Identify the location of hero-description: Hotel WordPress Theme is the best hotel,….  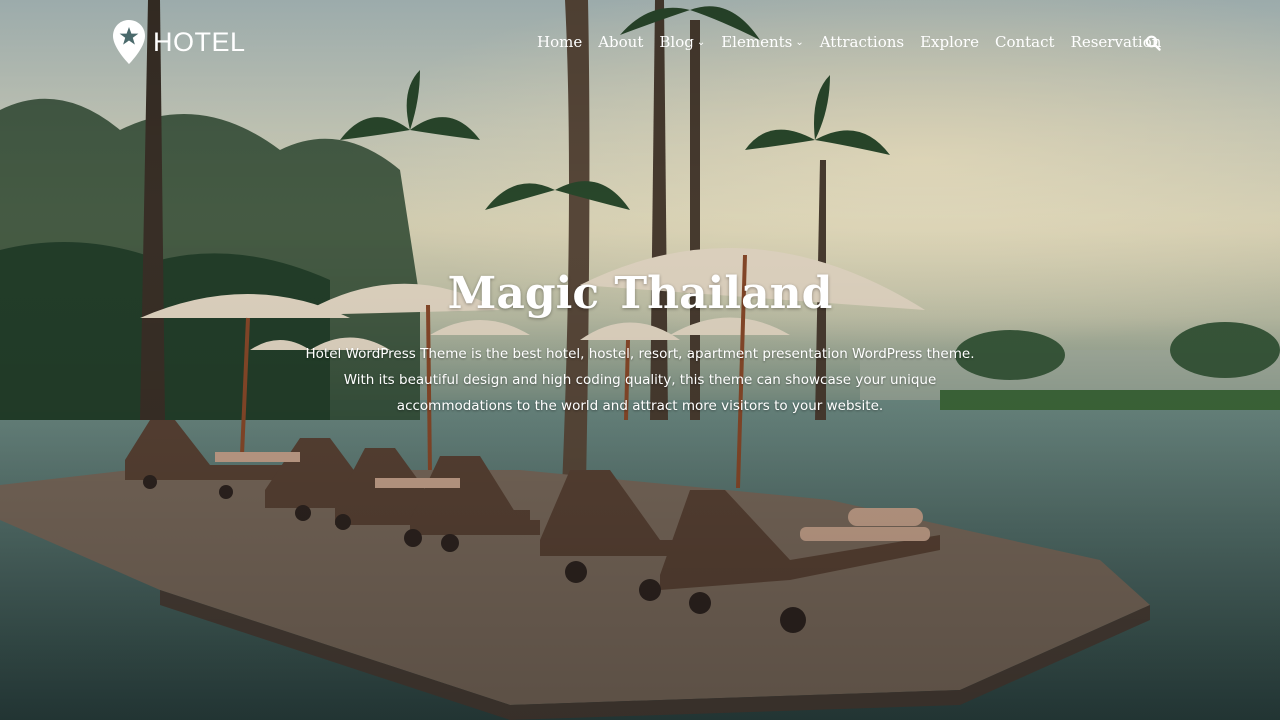
(640, 380).